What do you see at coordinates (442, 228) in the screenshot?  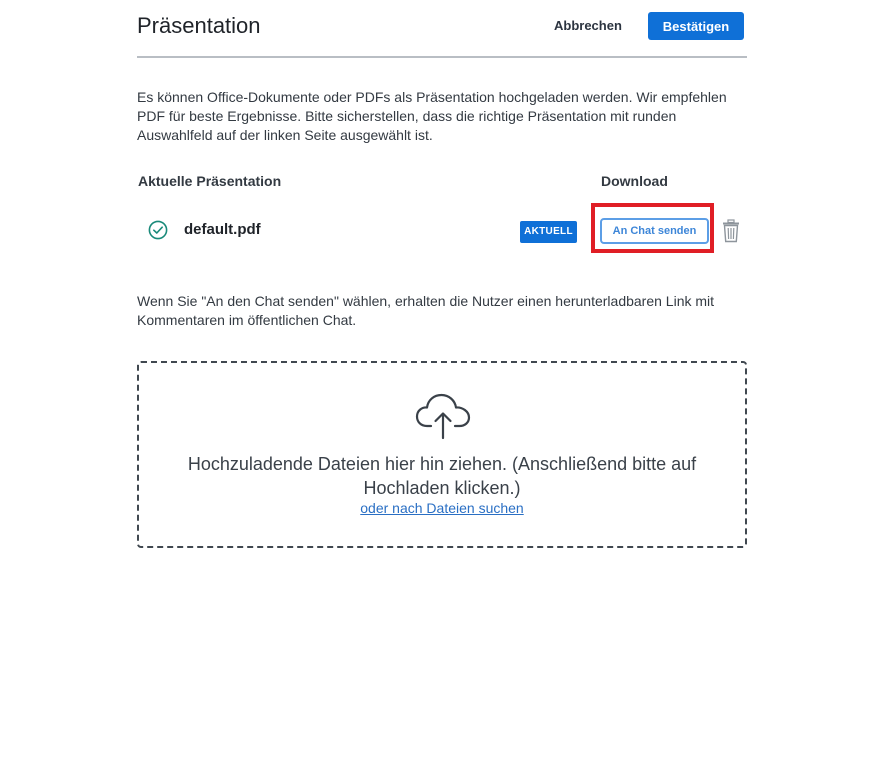 I see `presentation-row: default.pdf AKTUELL An Chat senden` at bounding box center [442, 228].